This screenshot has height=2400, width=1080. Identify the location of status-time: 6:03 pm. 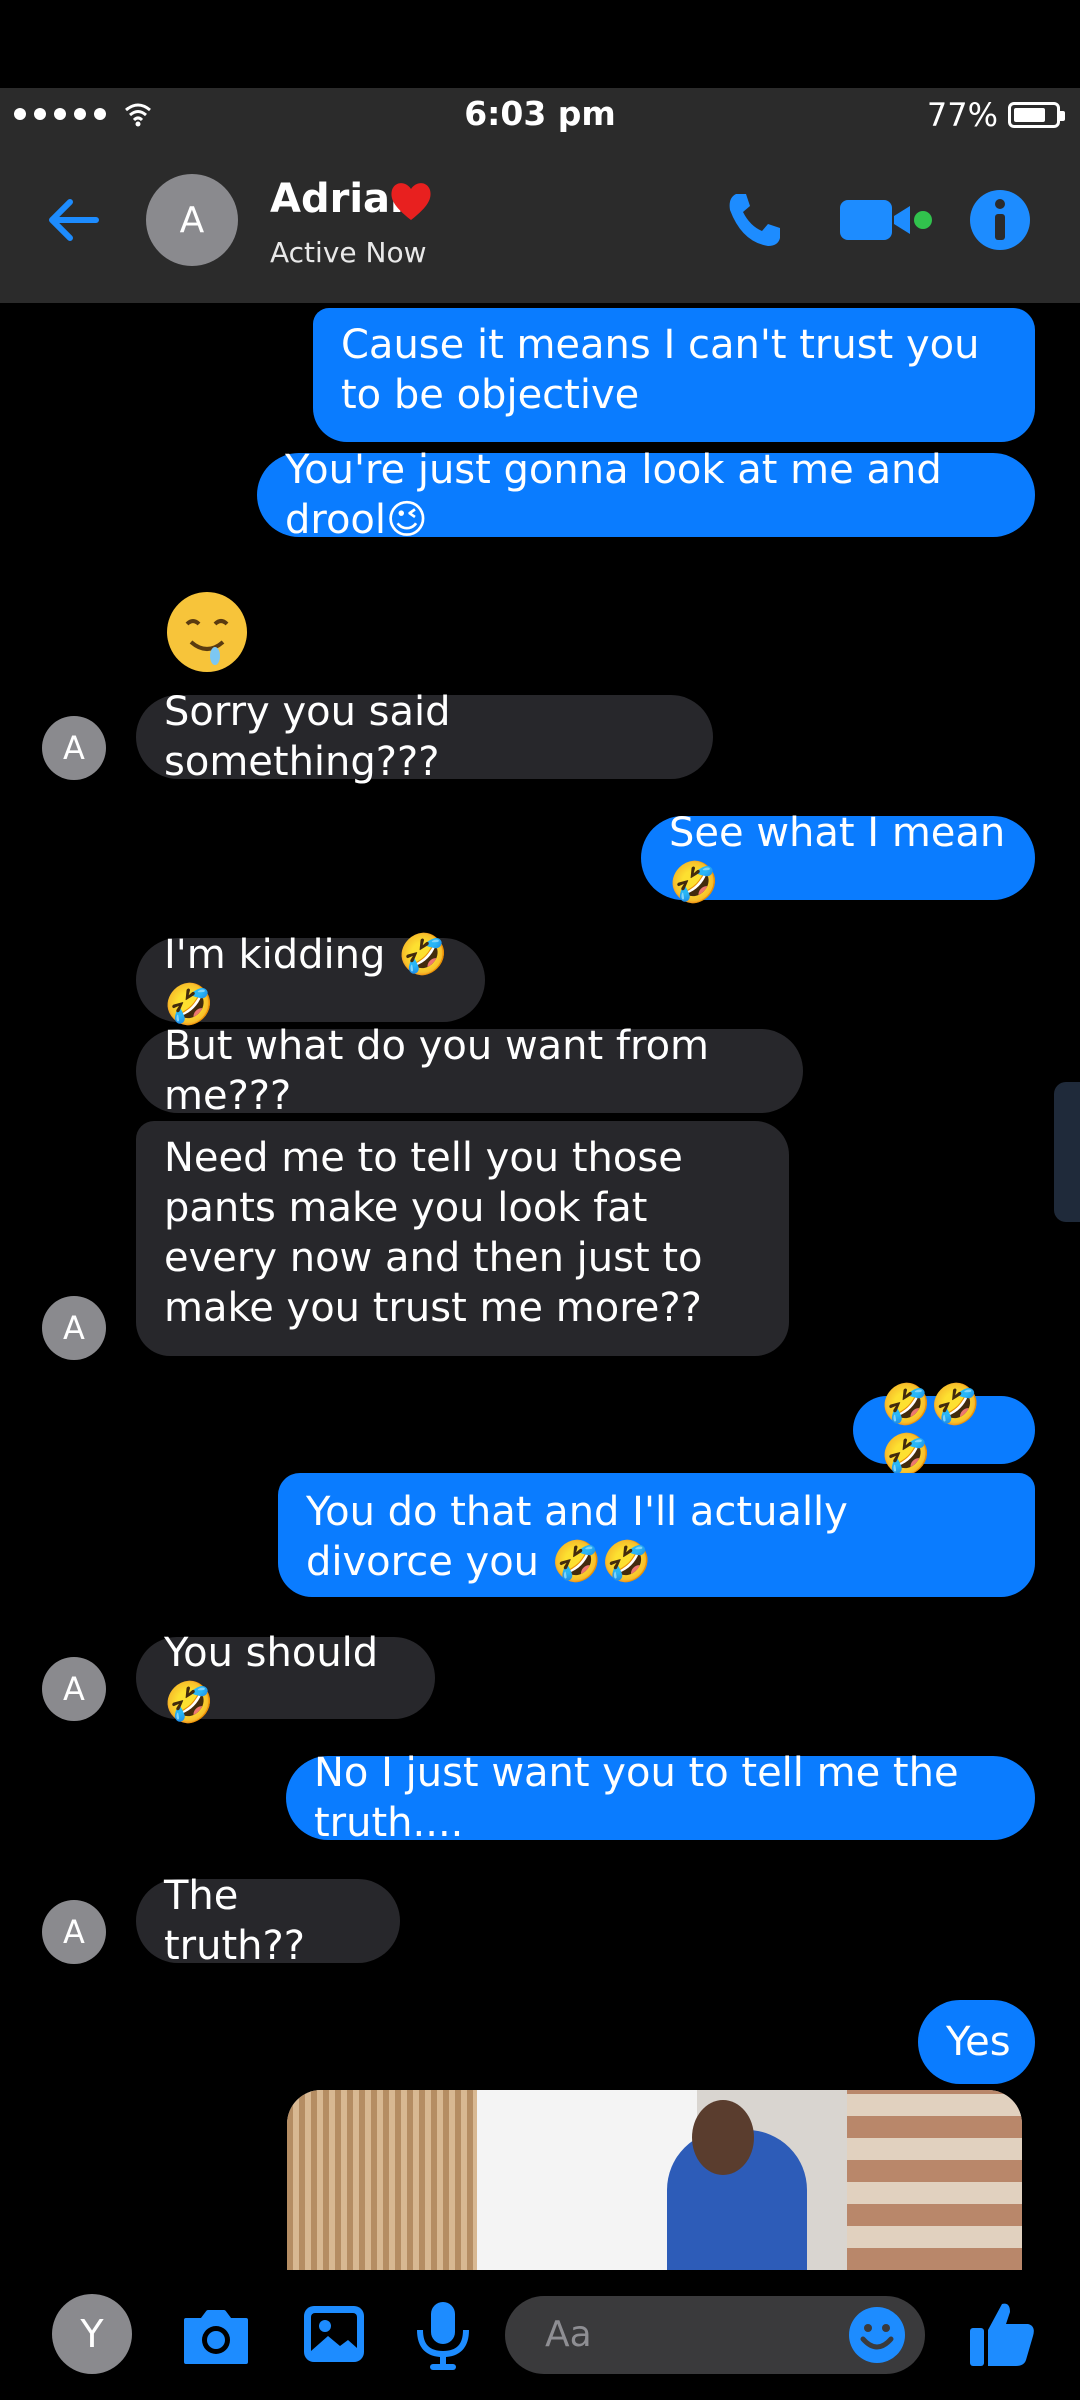
(540, 113).